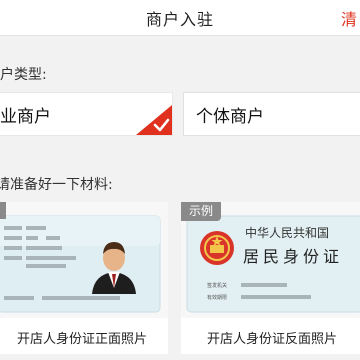  I want to click on selected-check-icon, so click(154, 120).